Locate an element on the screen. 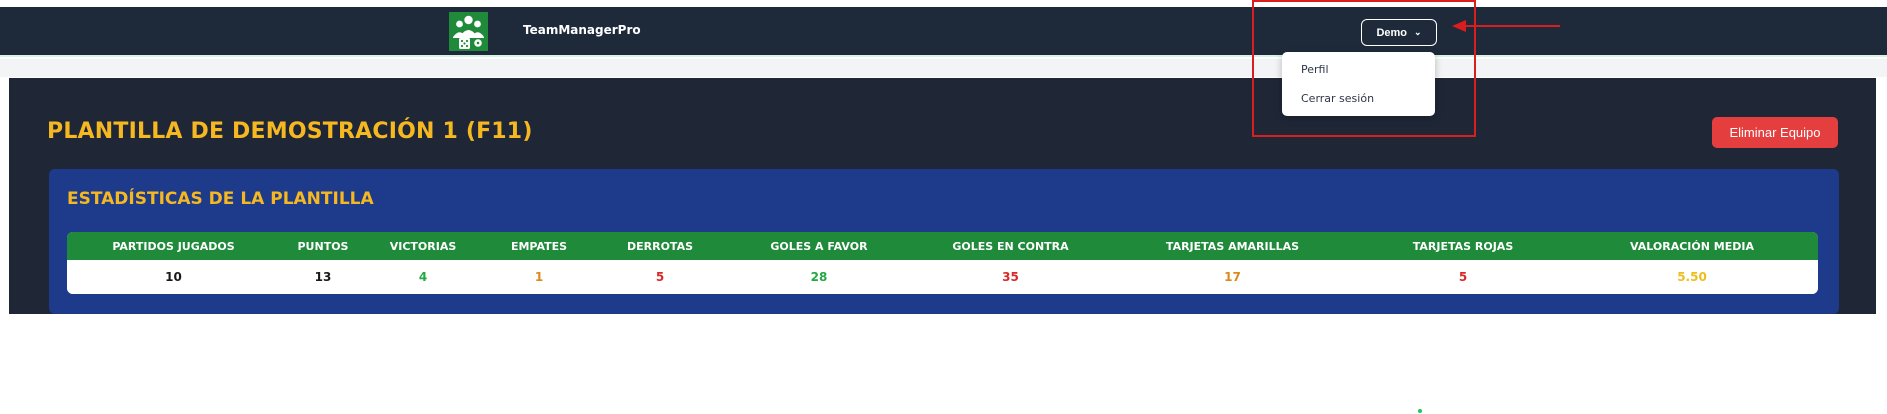 The width and height of the screenshot is (1887, 414). stats-header-cell: DERROTAS is located at coordinates (660, 246).